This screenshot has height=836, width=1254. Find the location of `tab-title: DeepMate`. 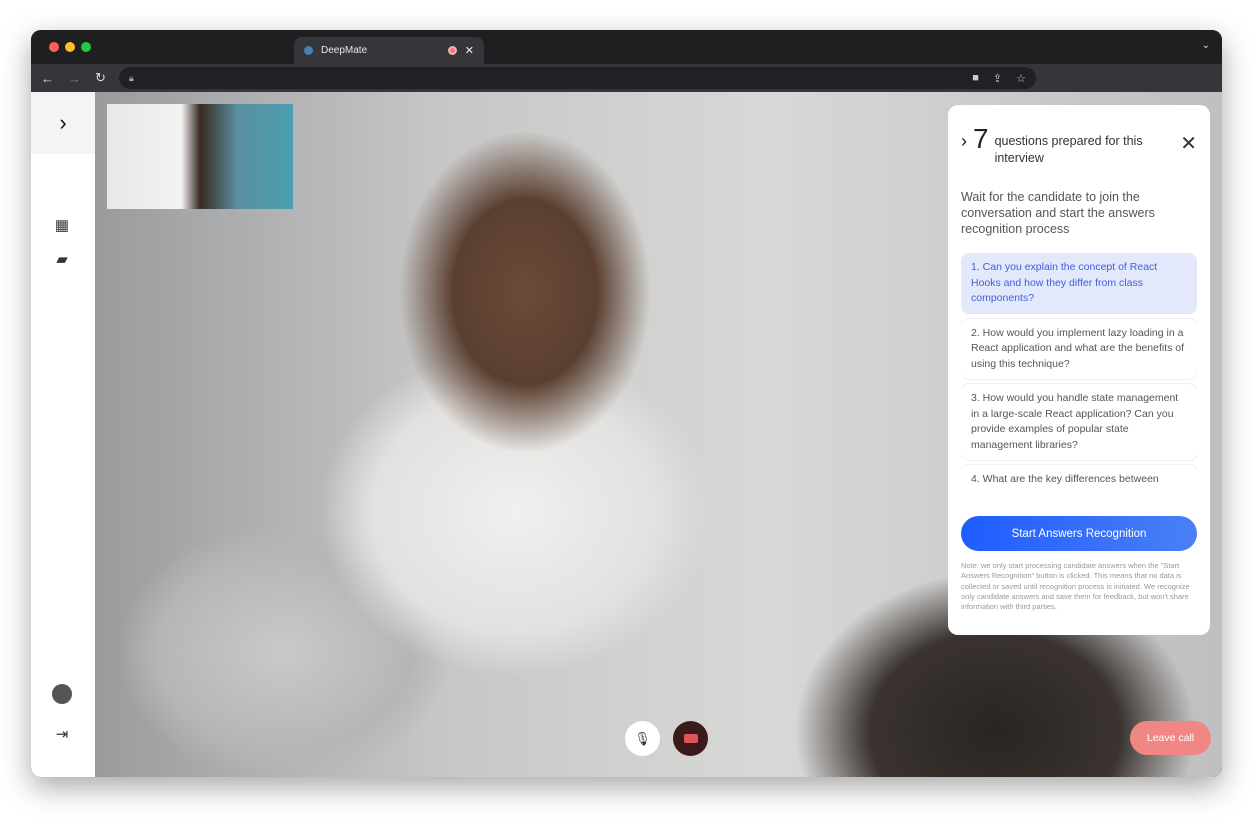

tab-title: DeepMate is located at coordinates (344, 50).